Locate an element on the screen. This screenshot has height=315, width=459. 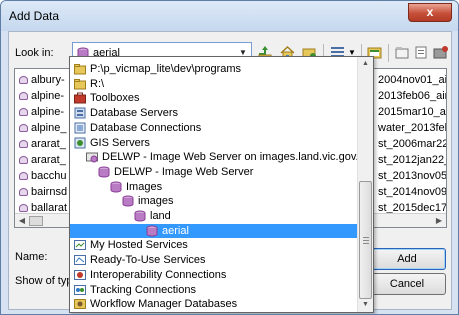
dropdown-item-label: Database Connections is located at coordinates (146, 127).